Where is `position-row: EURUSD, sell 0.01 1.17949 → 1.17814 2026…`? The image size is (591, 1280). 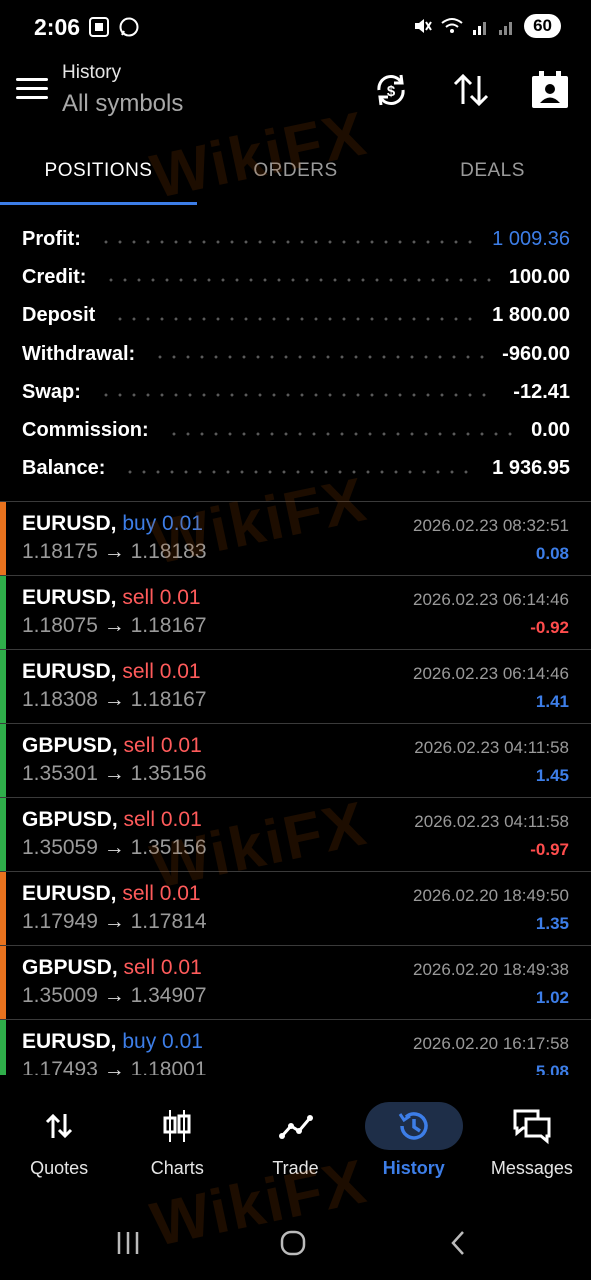 position-row: EURUSD, sell 0.01 1.17949 → 1.17814 2026… is located at coordinates (295, 908).